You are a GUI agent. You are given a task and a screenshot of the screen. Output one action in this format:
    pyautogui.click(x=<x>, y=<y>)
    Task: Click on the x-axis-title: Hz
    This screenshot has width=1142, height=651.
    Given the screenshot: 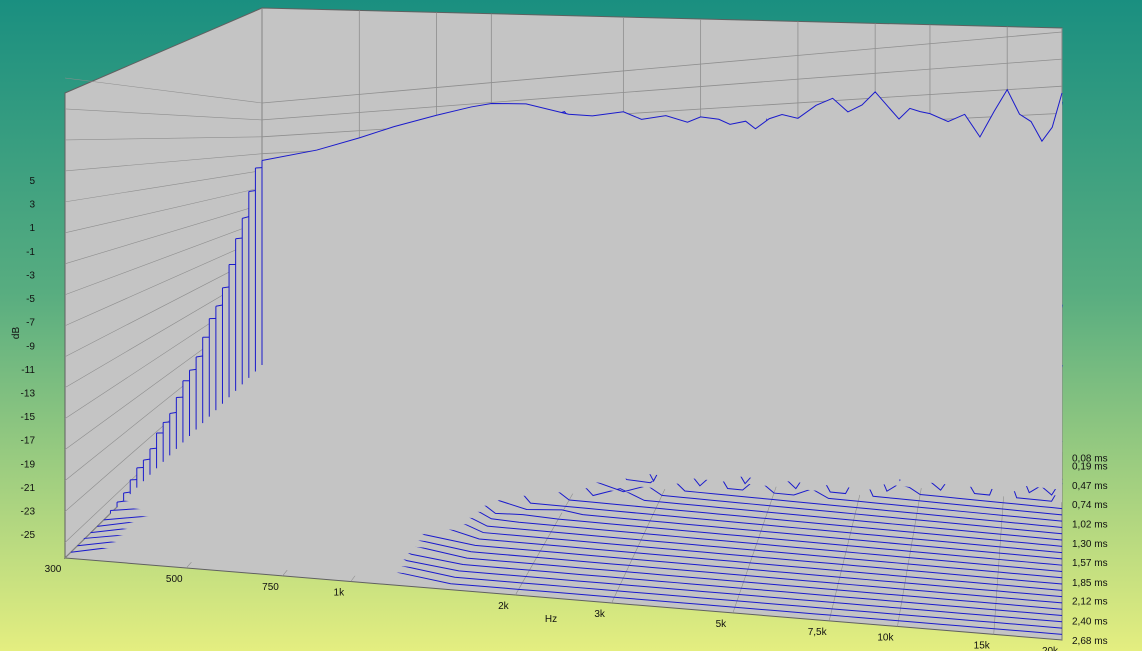 What is the action you would take?
    pyautogui.click(x=551, y=619)
    